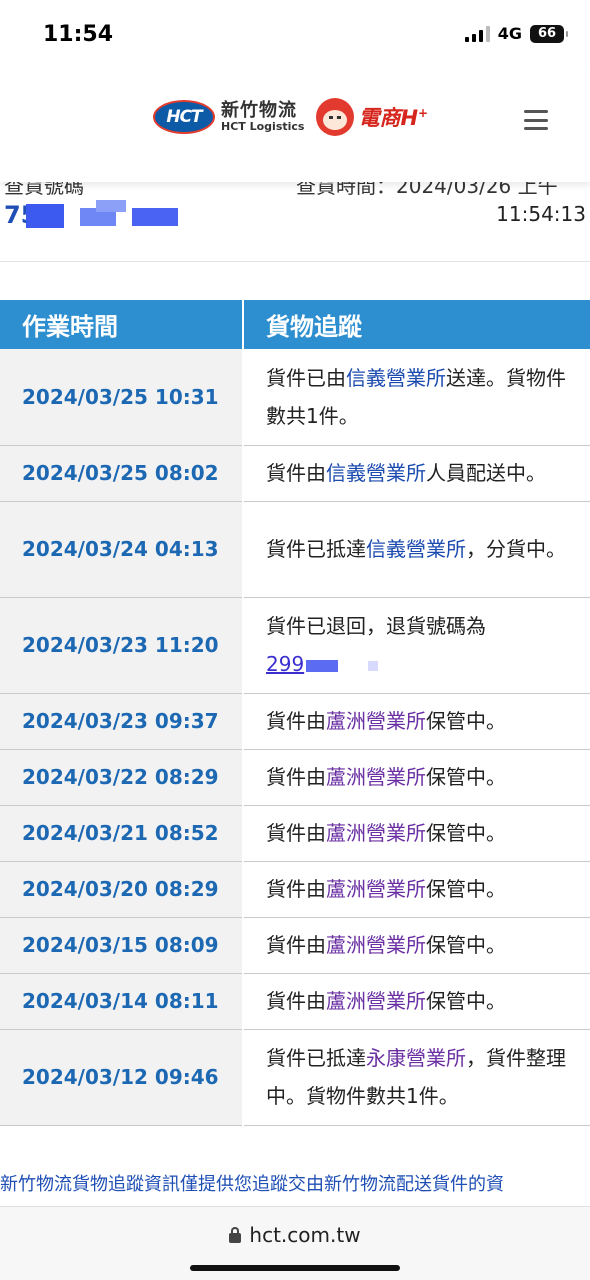  I want to click on table-header-row: 作業時間 貨物追蹤, so click(295, 324).